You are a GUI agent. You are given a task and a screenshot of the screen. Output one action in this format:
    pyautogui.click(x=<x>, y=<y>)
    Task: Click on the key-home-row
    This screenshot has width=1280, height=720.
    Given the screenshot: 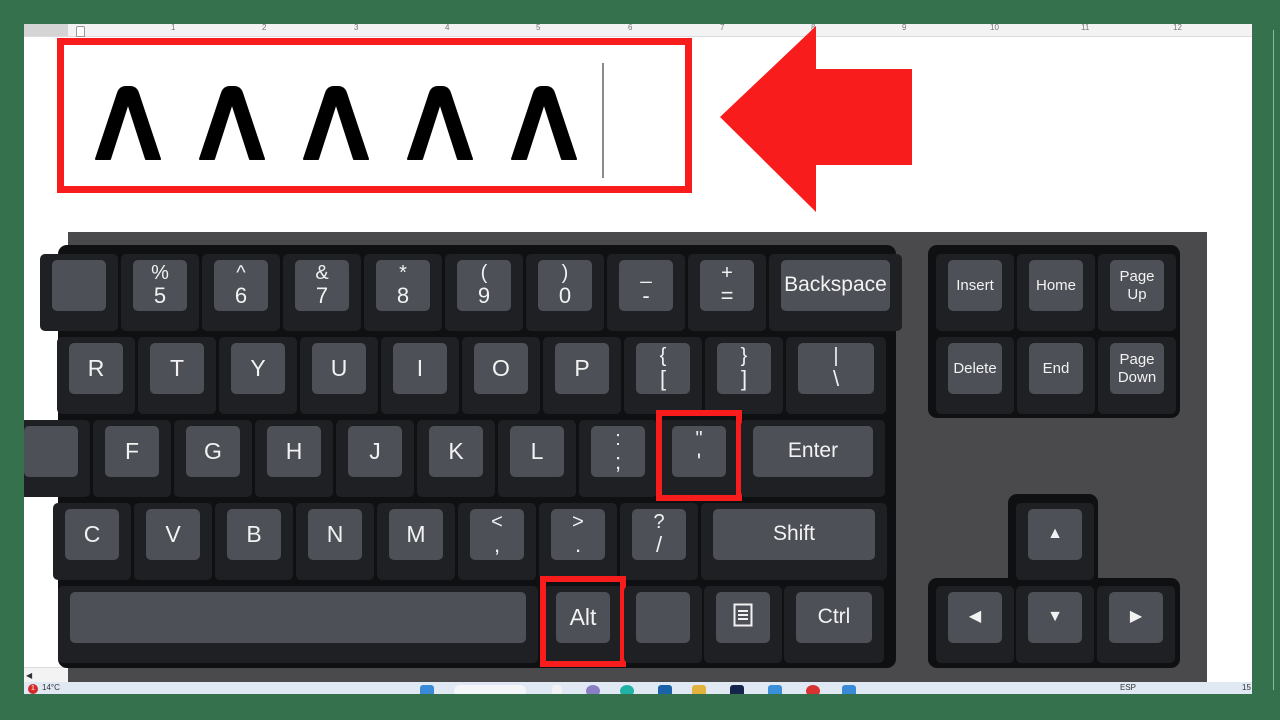 What is the action you would take?
    pyautogui.click(x=57, y=458)
    